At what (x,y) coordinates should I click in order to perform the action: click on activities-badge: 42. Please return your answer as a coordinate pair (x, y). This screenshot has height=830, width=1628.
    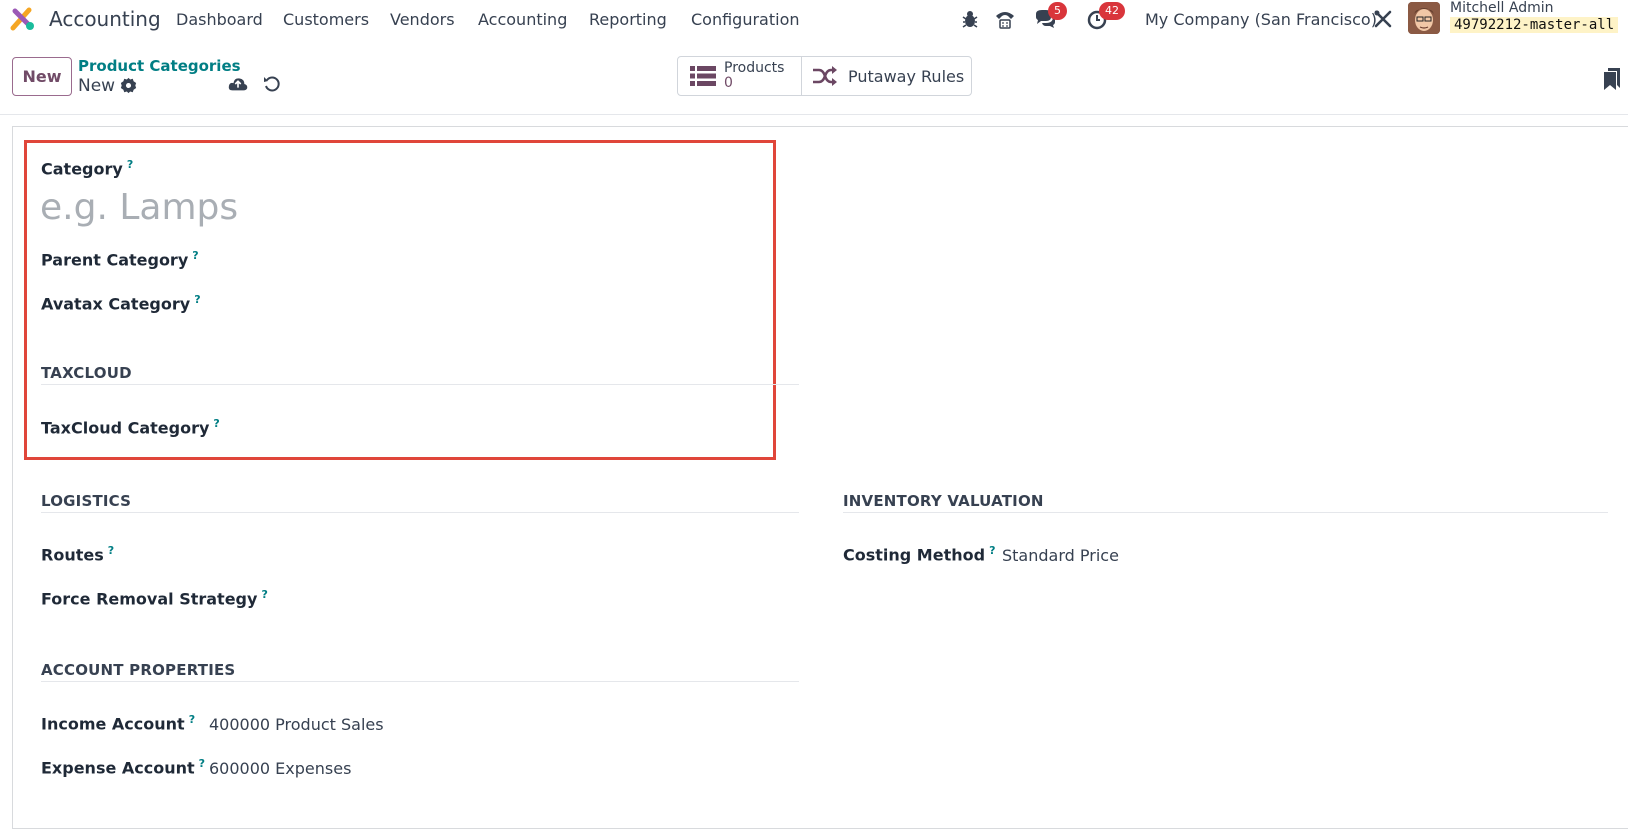
    Looking at the image, I should click on (1112, 11).